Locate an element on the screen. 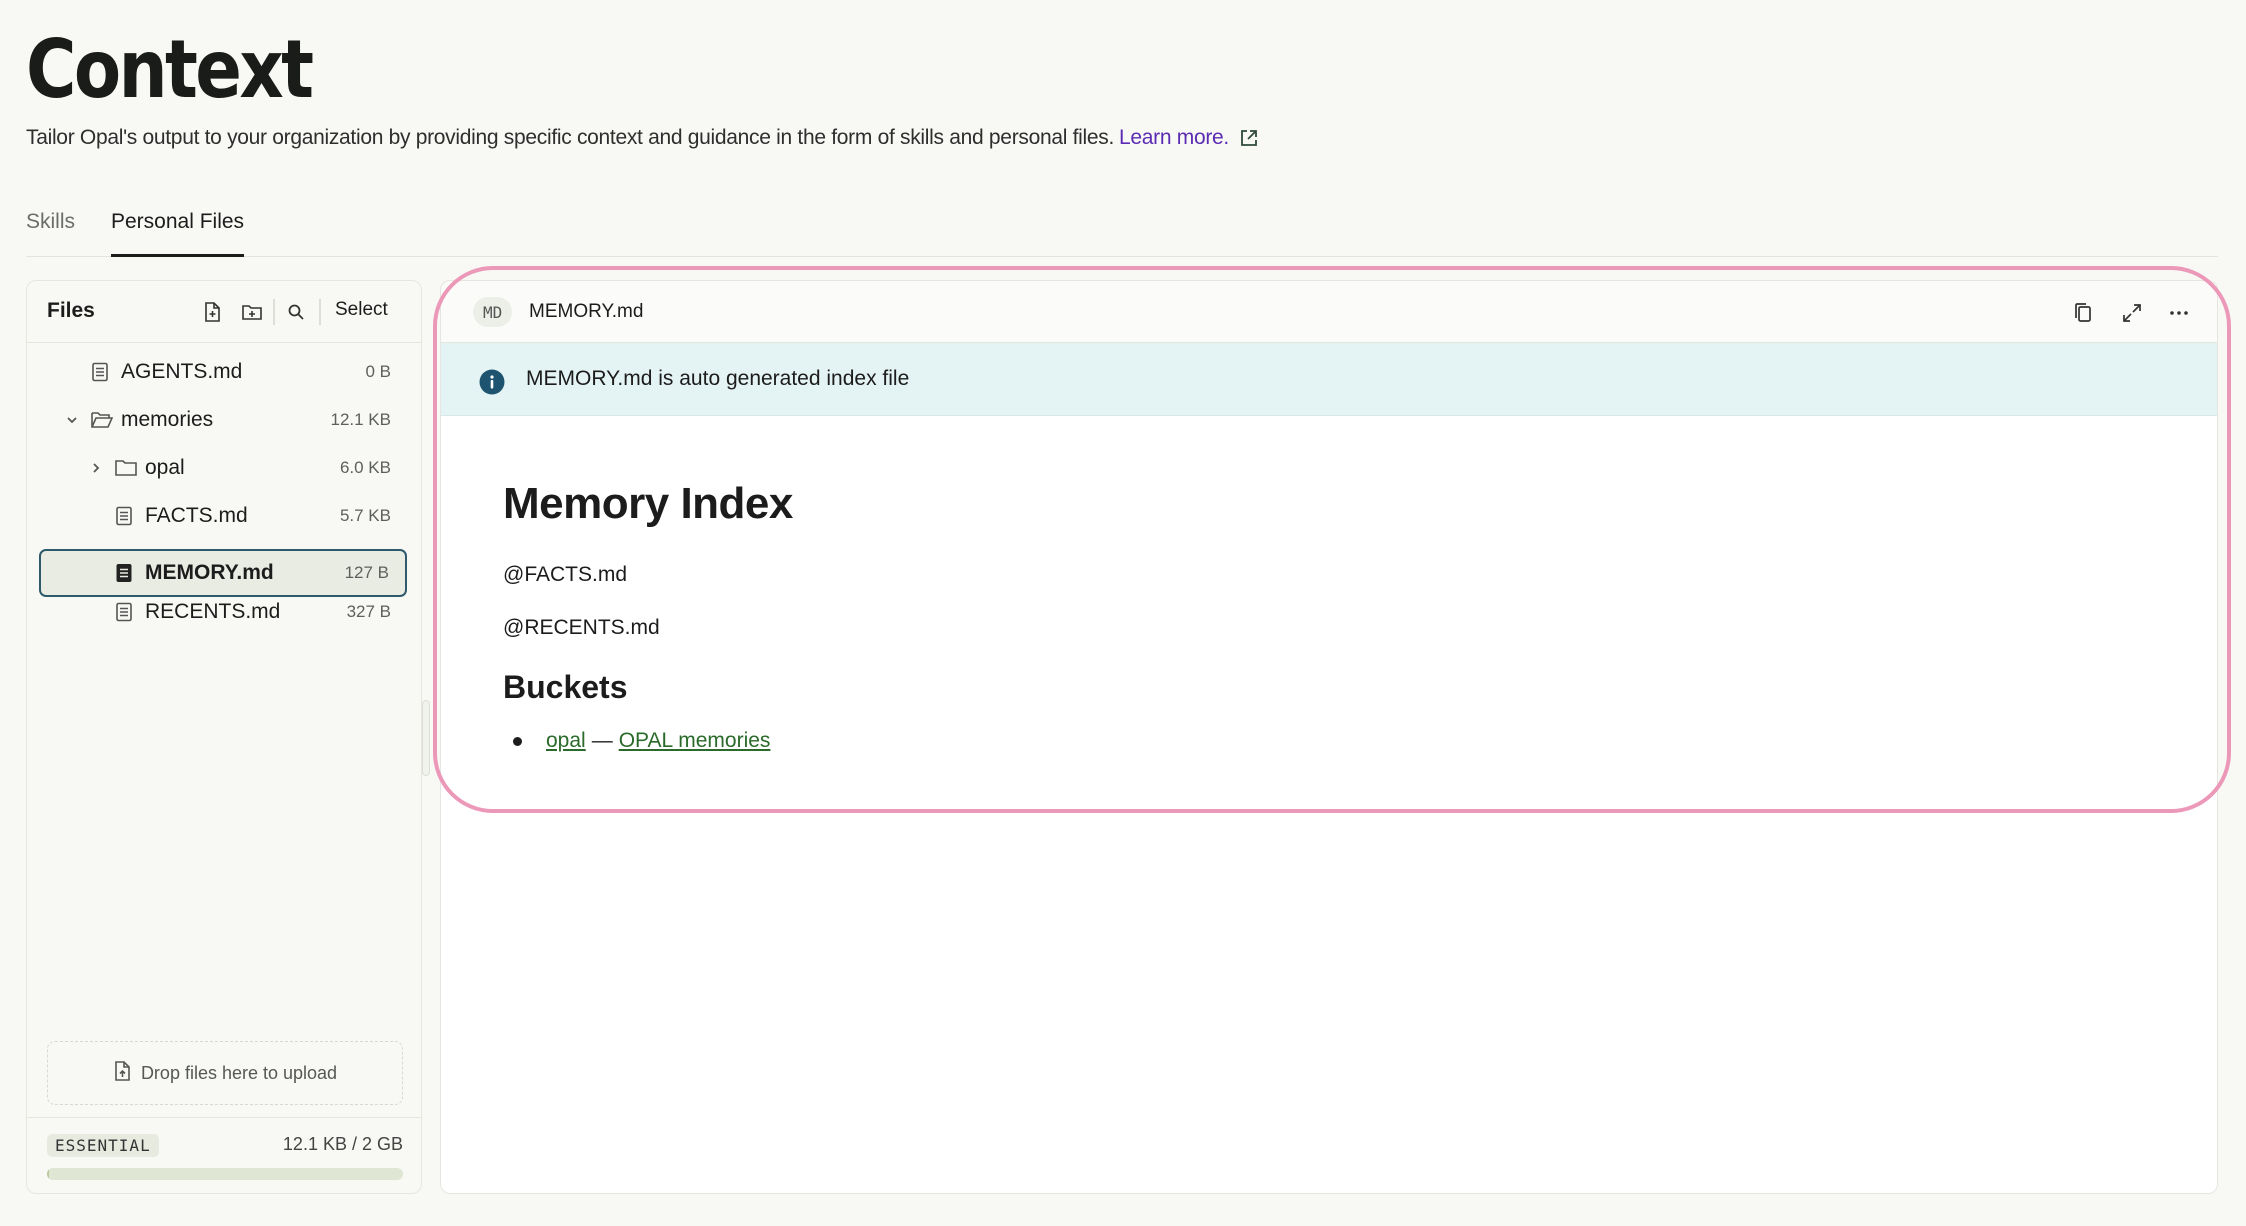 Image resolution: width=2246 pixels, height=1226 pixels. new-file-icon is located at coordinates (212, 312).